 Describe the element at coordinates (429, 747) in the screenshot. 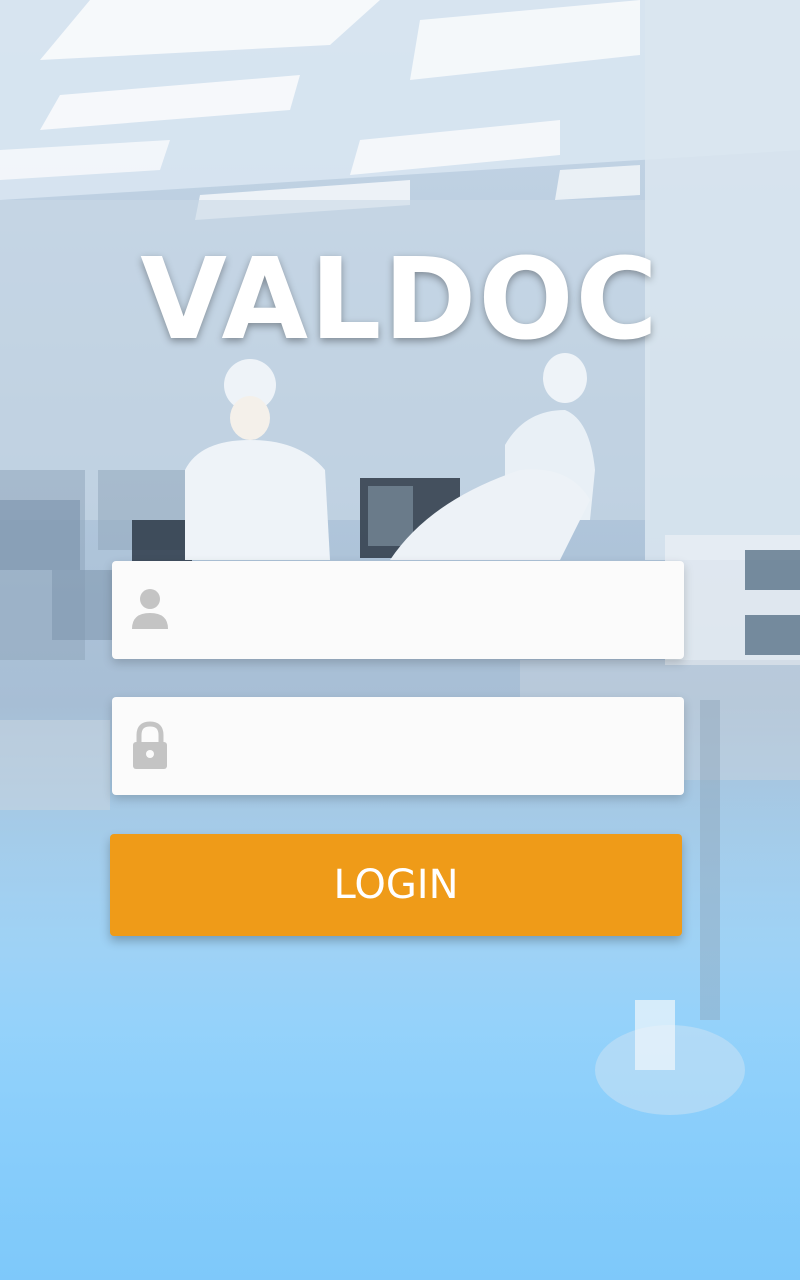

I see `password-input` at that location.